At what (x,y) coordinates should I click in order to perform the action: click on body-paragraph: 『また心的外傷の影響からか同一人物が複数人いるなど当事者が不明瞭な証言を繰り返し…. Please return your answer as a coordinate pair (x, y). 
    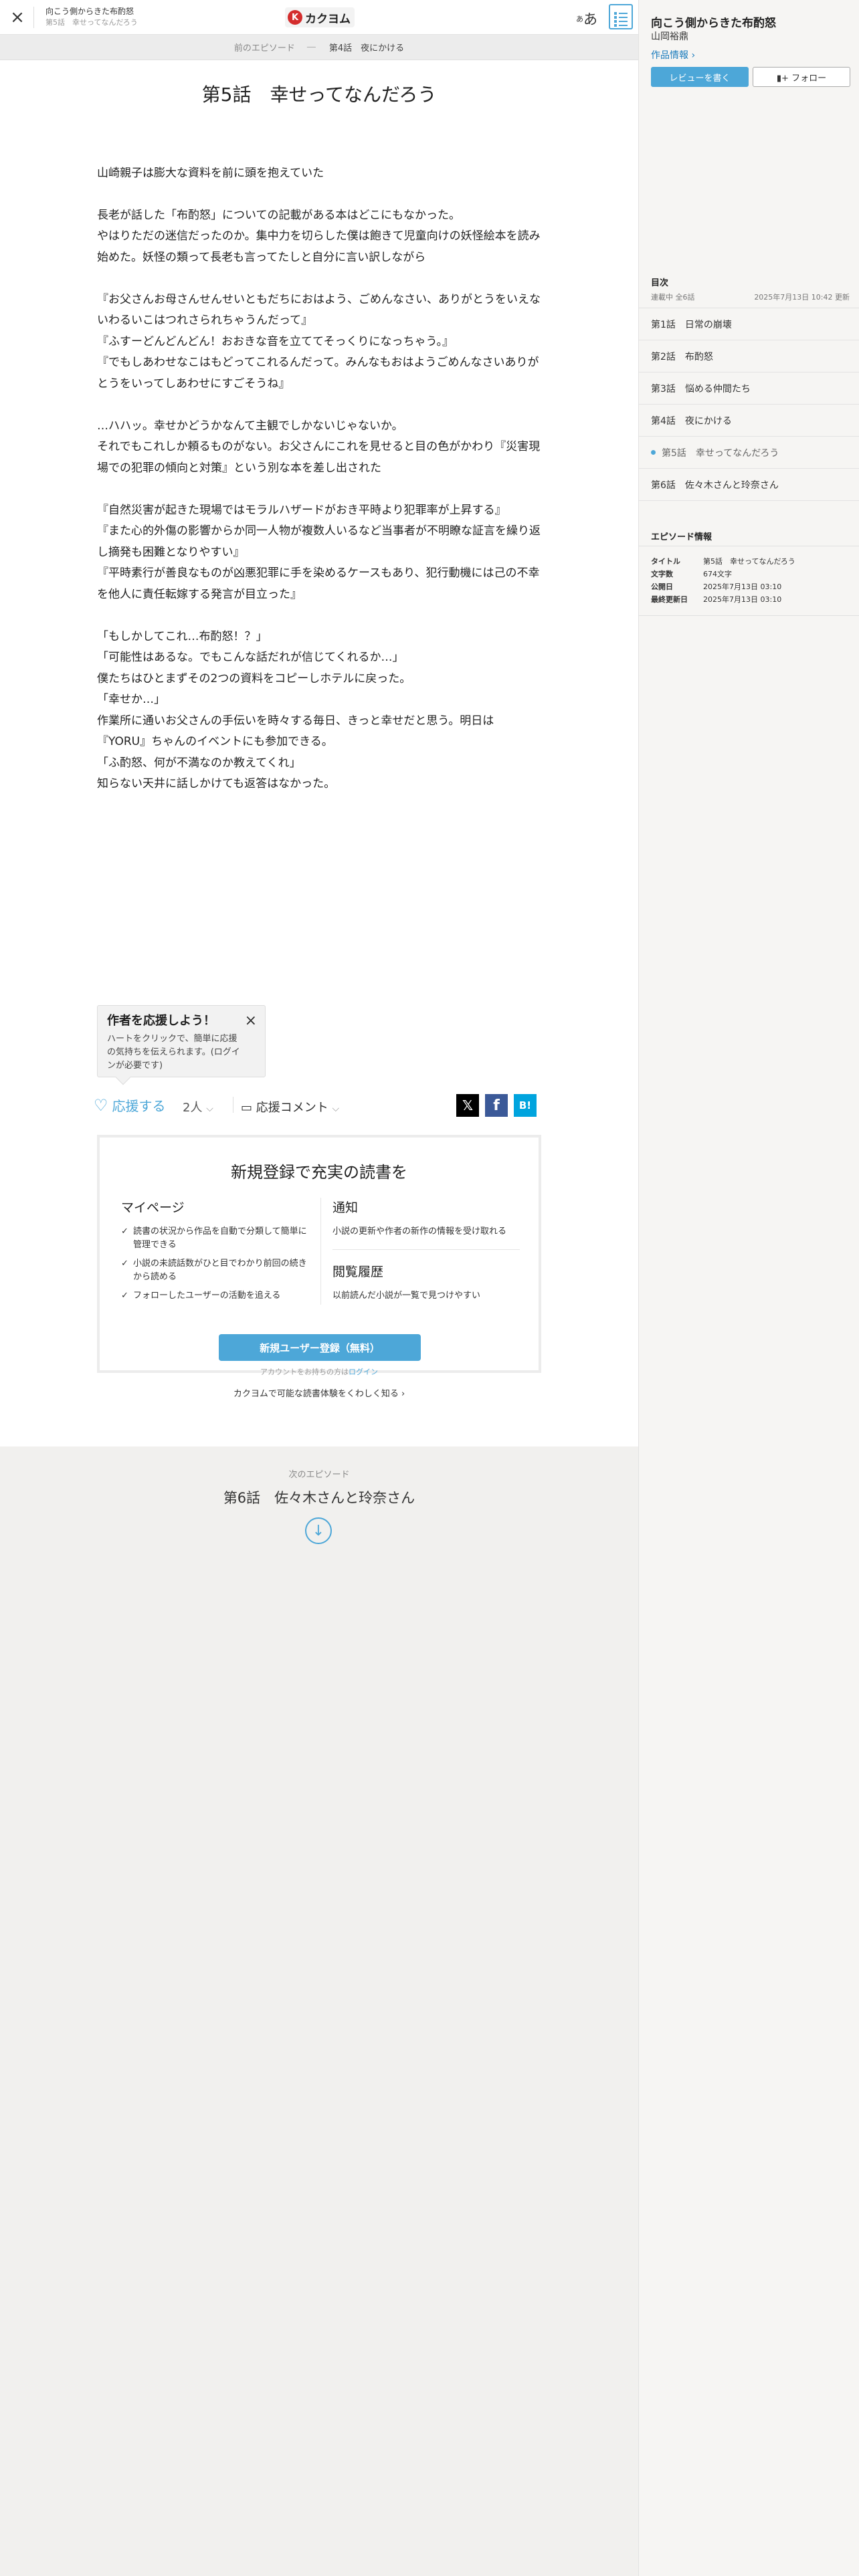
    Looking at the image, I should click on (319, 541).